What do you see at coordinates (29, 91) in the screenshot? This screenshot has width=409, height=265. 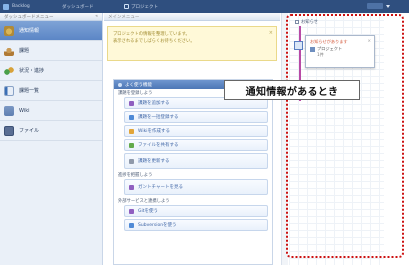 I see `sidebar-item-label: 課題一覧` at bounding box center [29, 91].